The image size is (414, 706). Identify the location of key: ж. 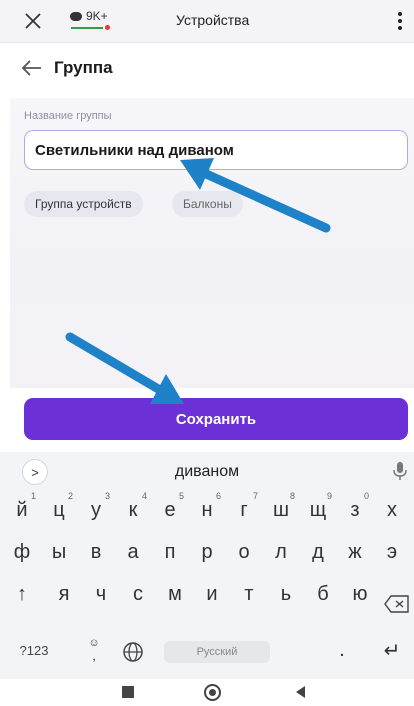
(355, 552).